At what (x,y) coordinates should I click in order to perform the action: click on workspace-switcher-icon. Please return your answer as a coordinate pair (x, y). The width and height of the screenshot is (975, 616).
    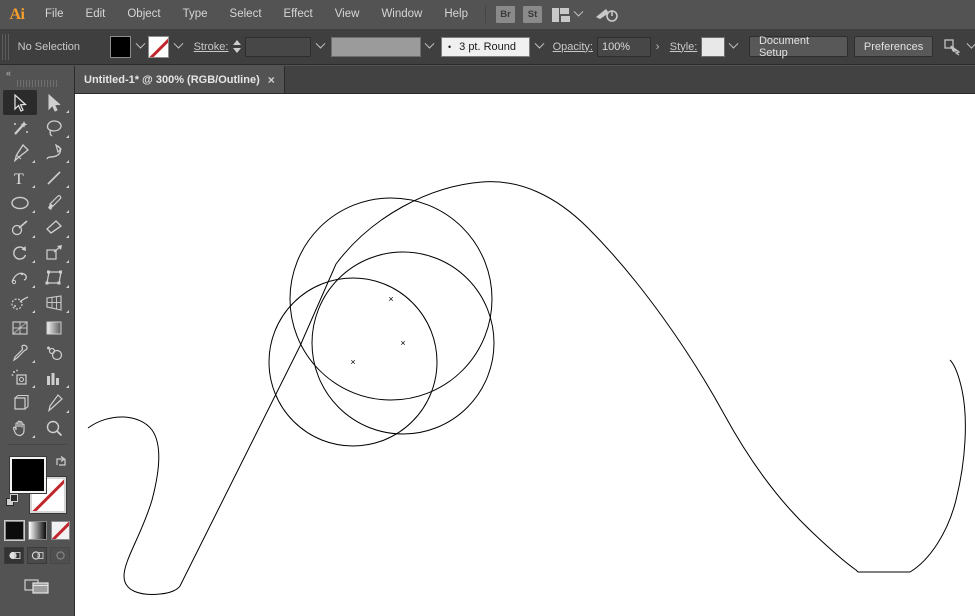
    Looking at the image, I should click on (606, 15).